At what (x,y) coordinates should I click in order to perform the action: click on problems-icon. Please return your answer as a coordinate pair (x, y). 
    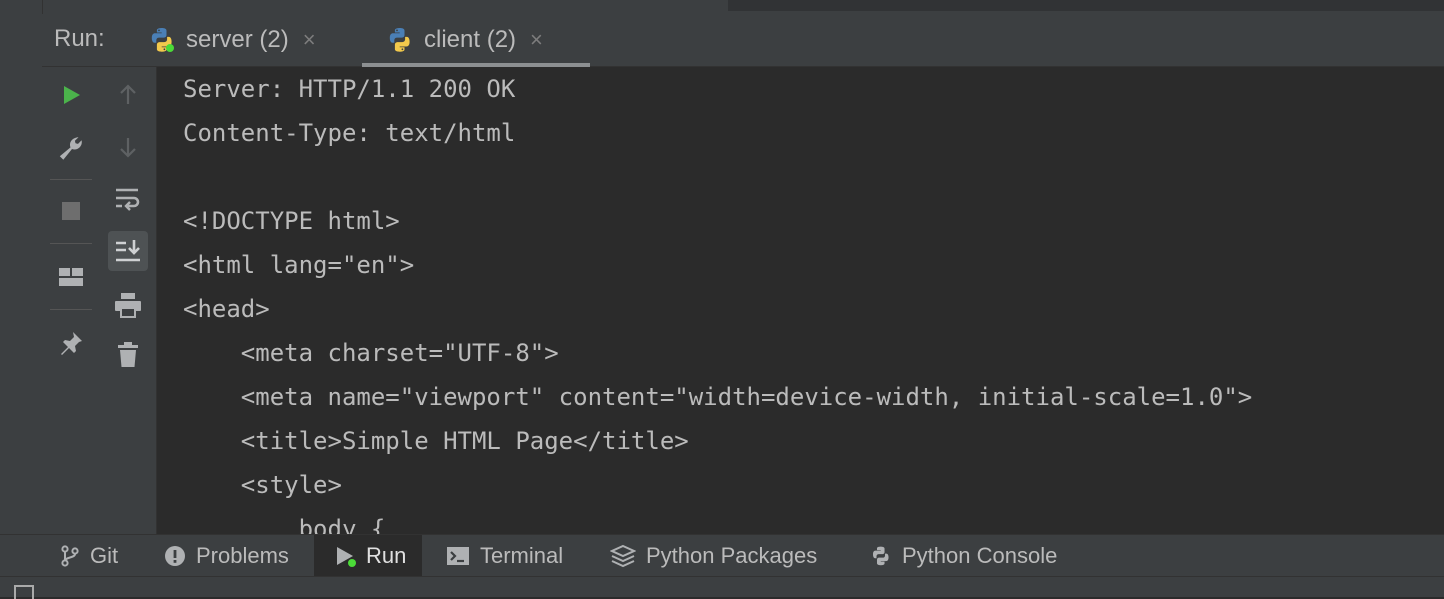
    Looking at the image, I should click on (175, 556).